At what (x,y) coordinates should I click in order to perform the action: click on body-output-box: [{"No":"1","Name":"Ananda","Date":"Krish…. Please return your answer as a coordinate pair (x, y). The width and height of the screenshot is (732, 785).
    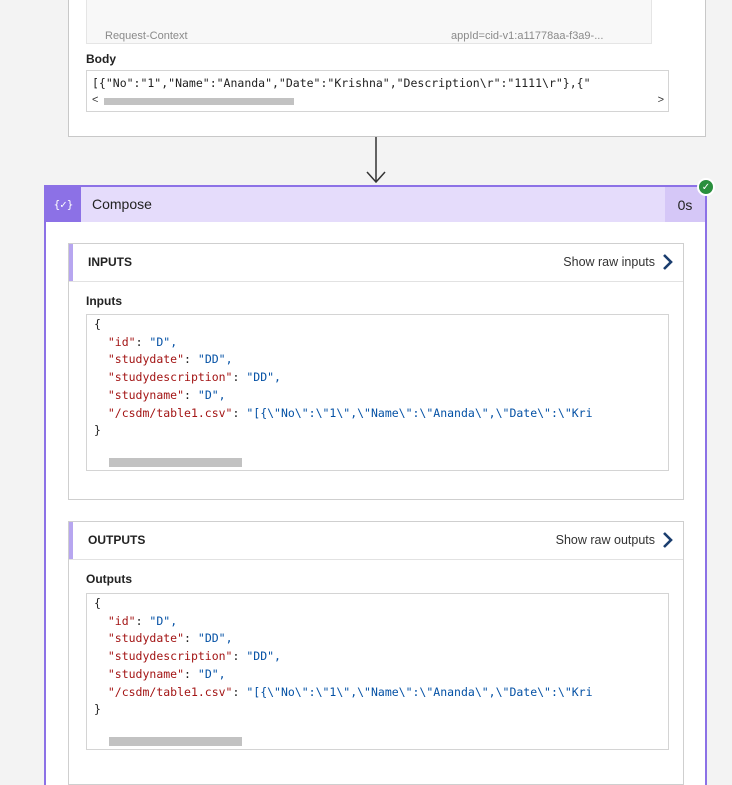
    Looking at the image, I should click on (377, 91).